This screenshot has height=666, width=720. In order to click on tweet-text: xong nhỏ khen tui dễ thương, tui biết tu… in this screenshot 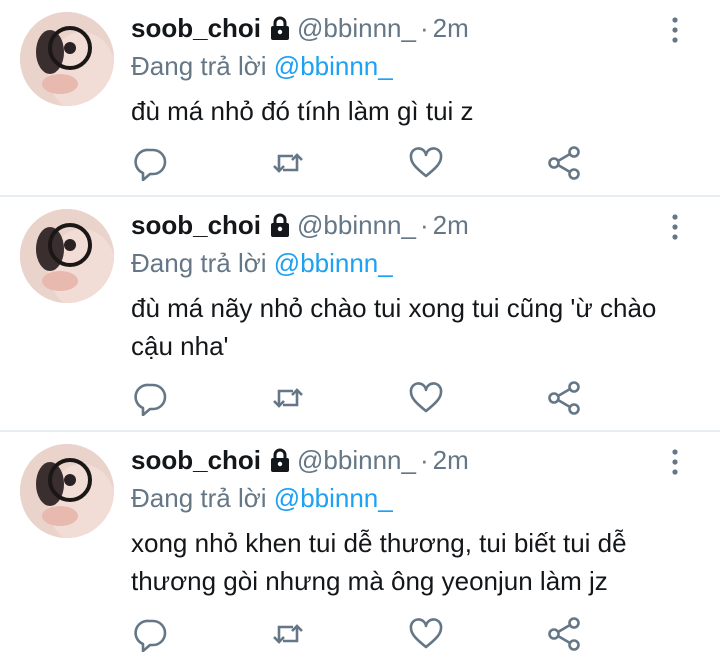, I will do `click(379, 562)`.